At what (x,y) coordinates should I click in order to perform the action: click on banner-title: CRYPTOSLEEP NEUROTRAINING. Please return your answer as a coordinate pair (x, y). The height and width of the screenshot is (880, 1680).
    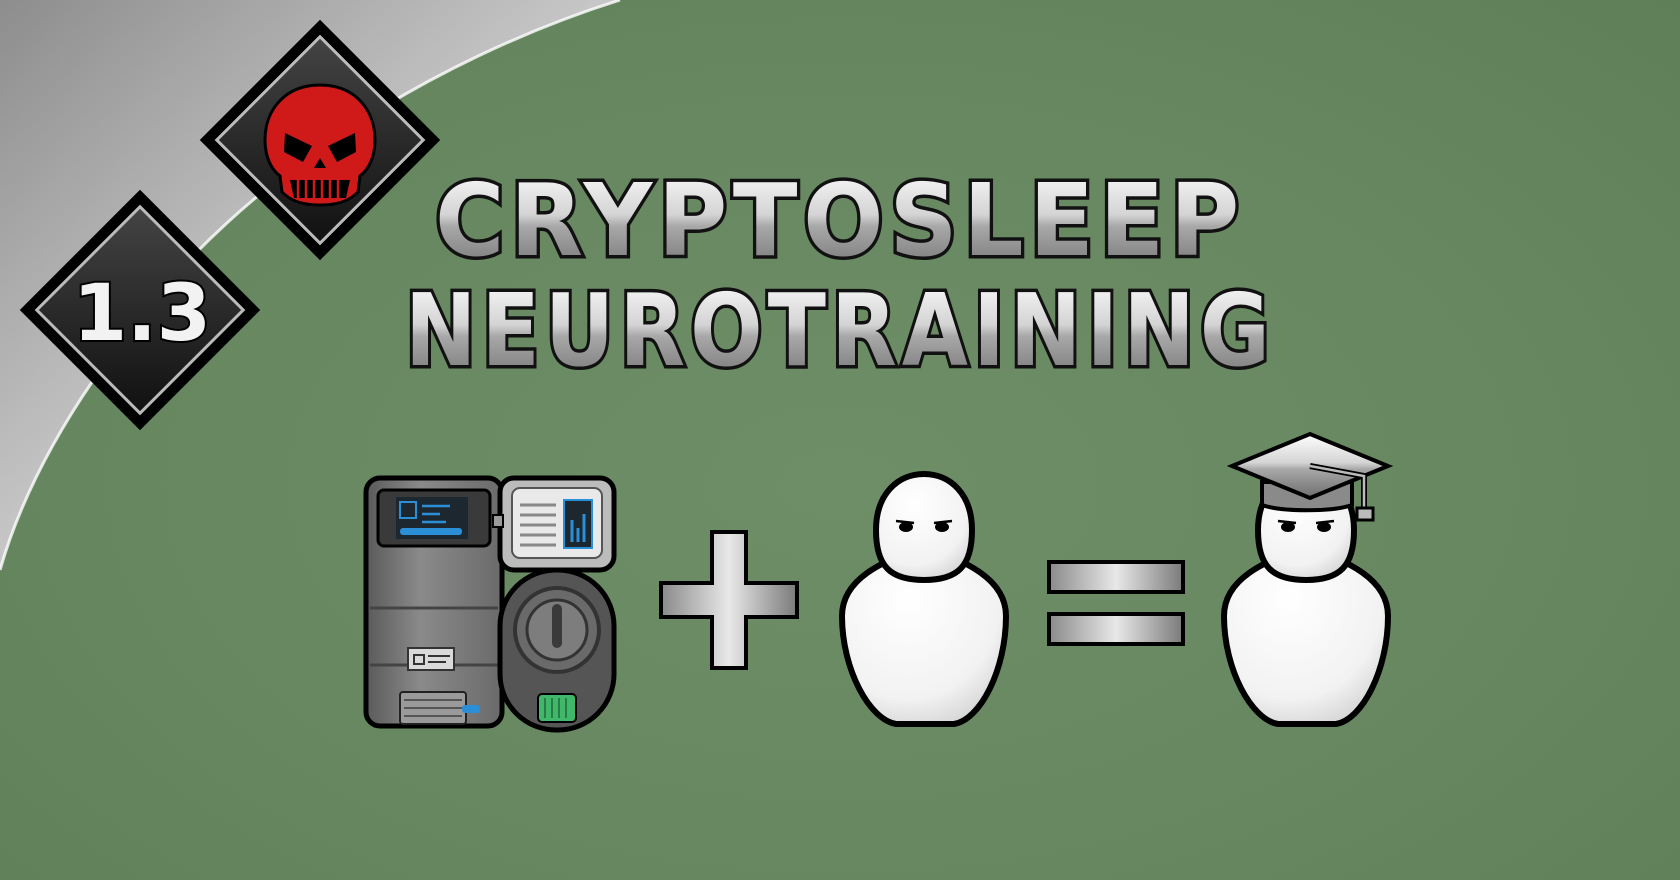
    Looking at the image, I should click on (838, 276).